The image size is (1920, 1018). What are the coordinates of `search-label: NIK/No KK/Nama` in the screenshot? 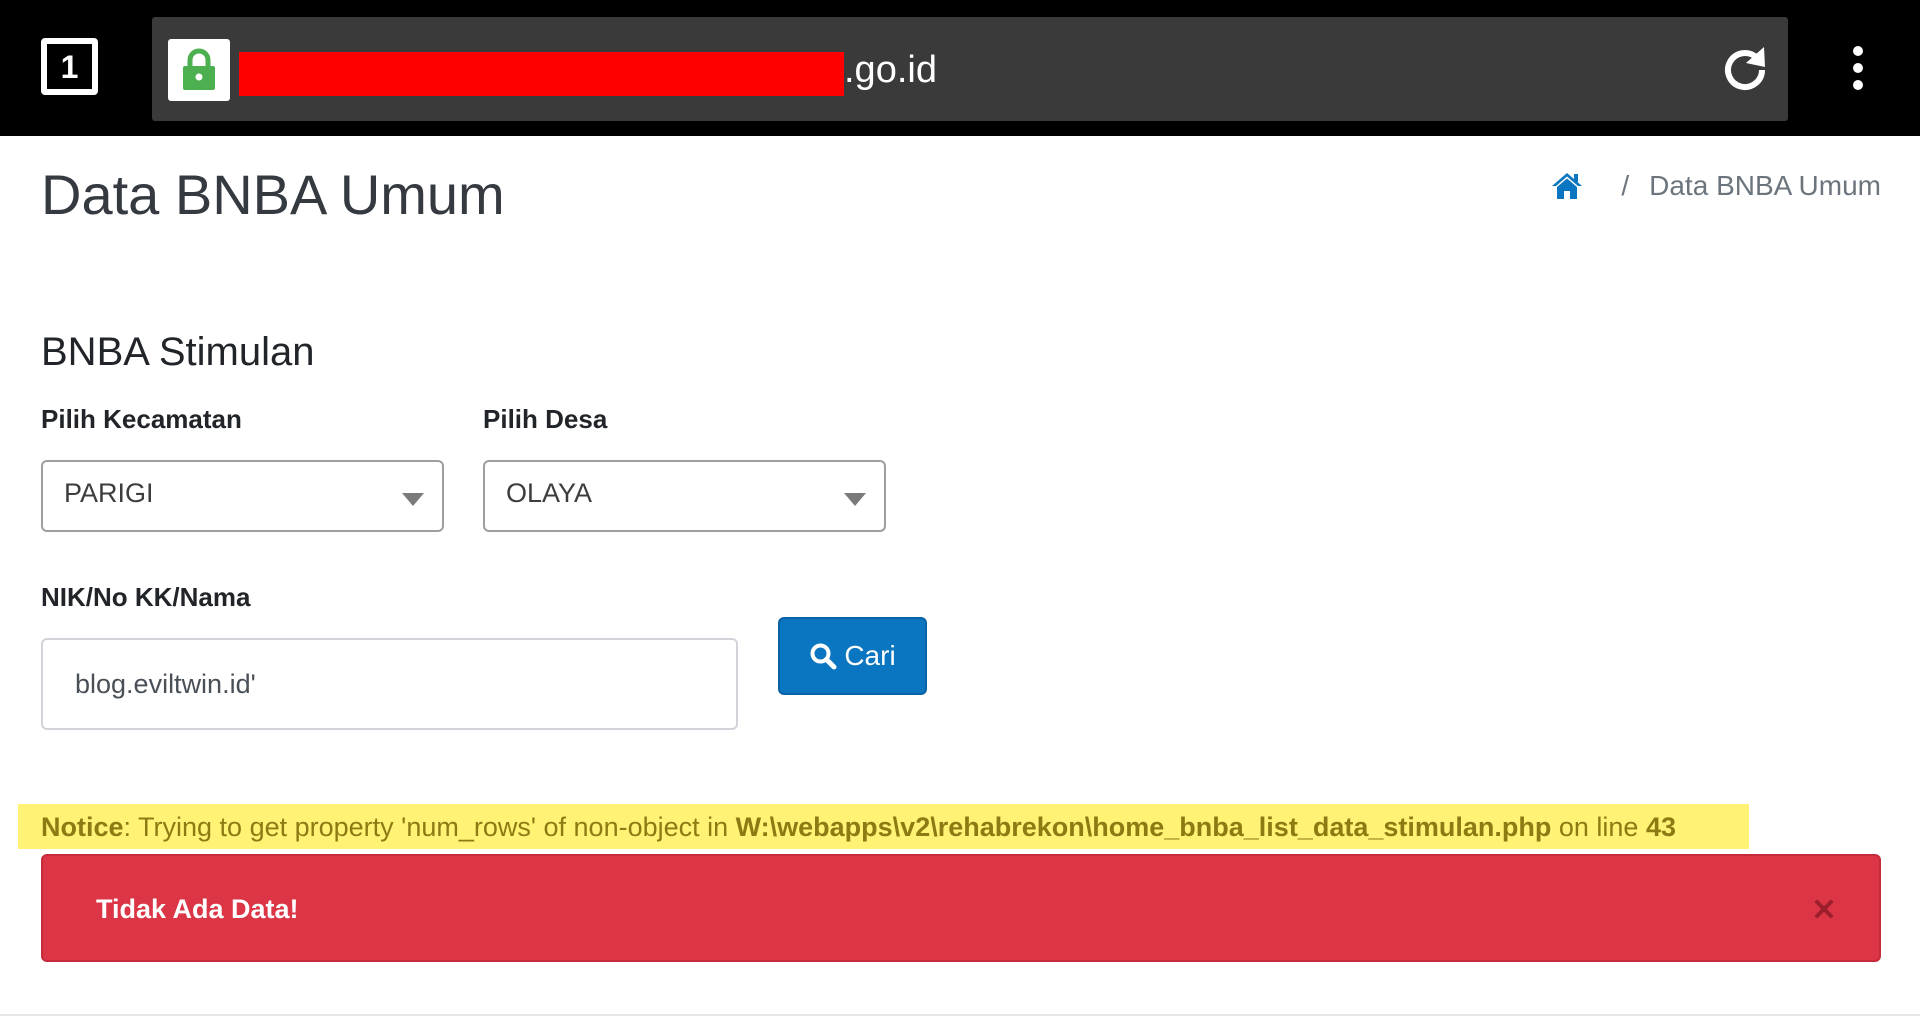 It's located at (146, 597).